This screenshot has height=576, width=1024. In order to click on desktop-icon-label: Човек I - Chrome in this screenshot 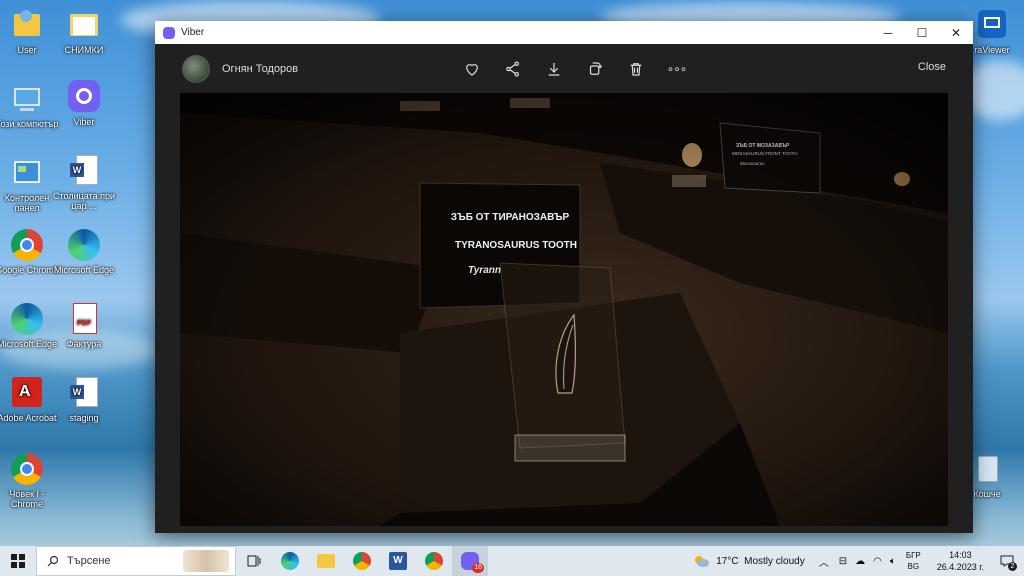, I will do `click(27, 499)`.